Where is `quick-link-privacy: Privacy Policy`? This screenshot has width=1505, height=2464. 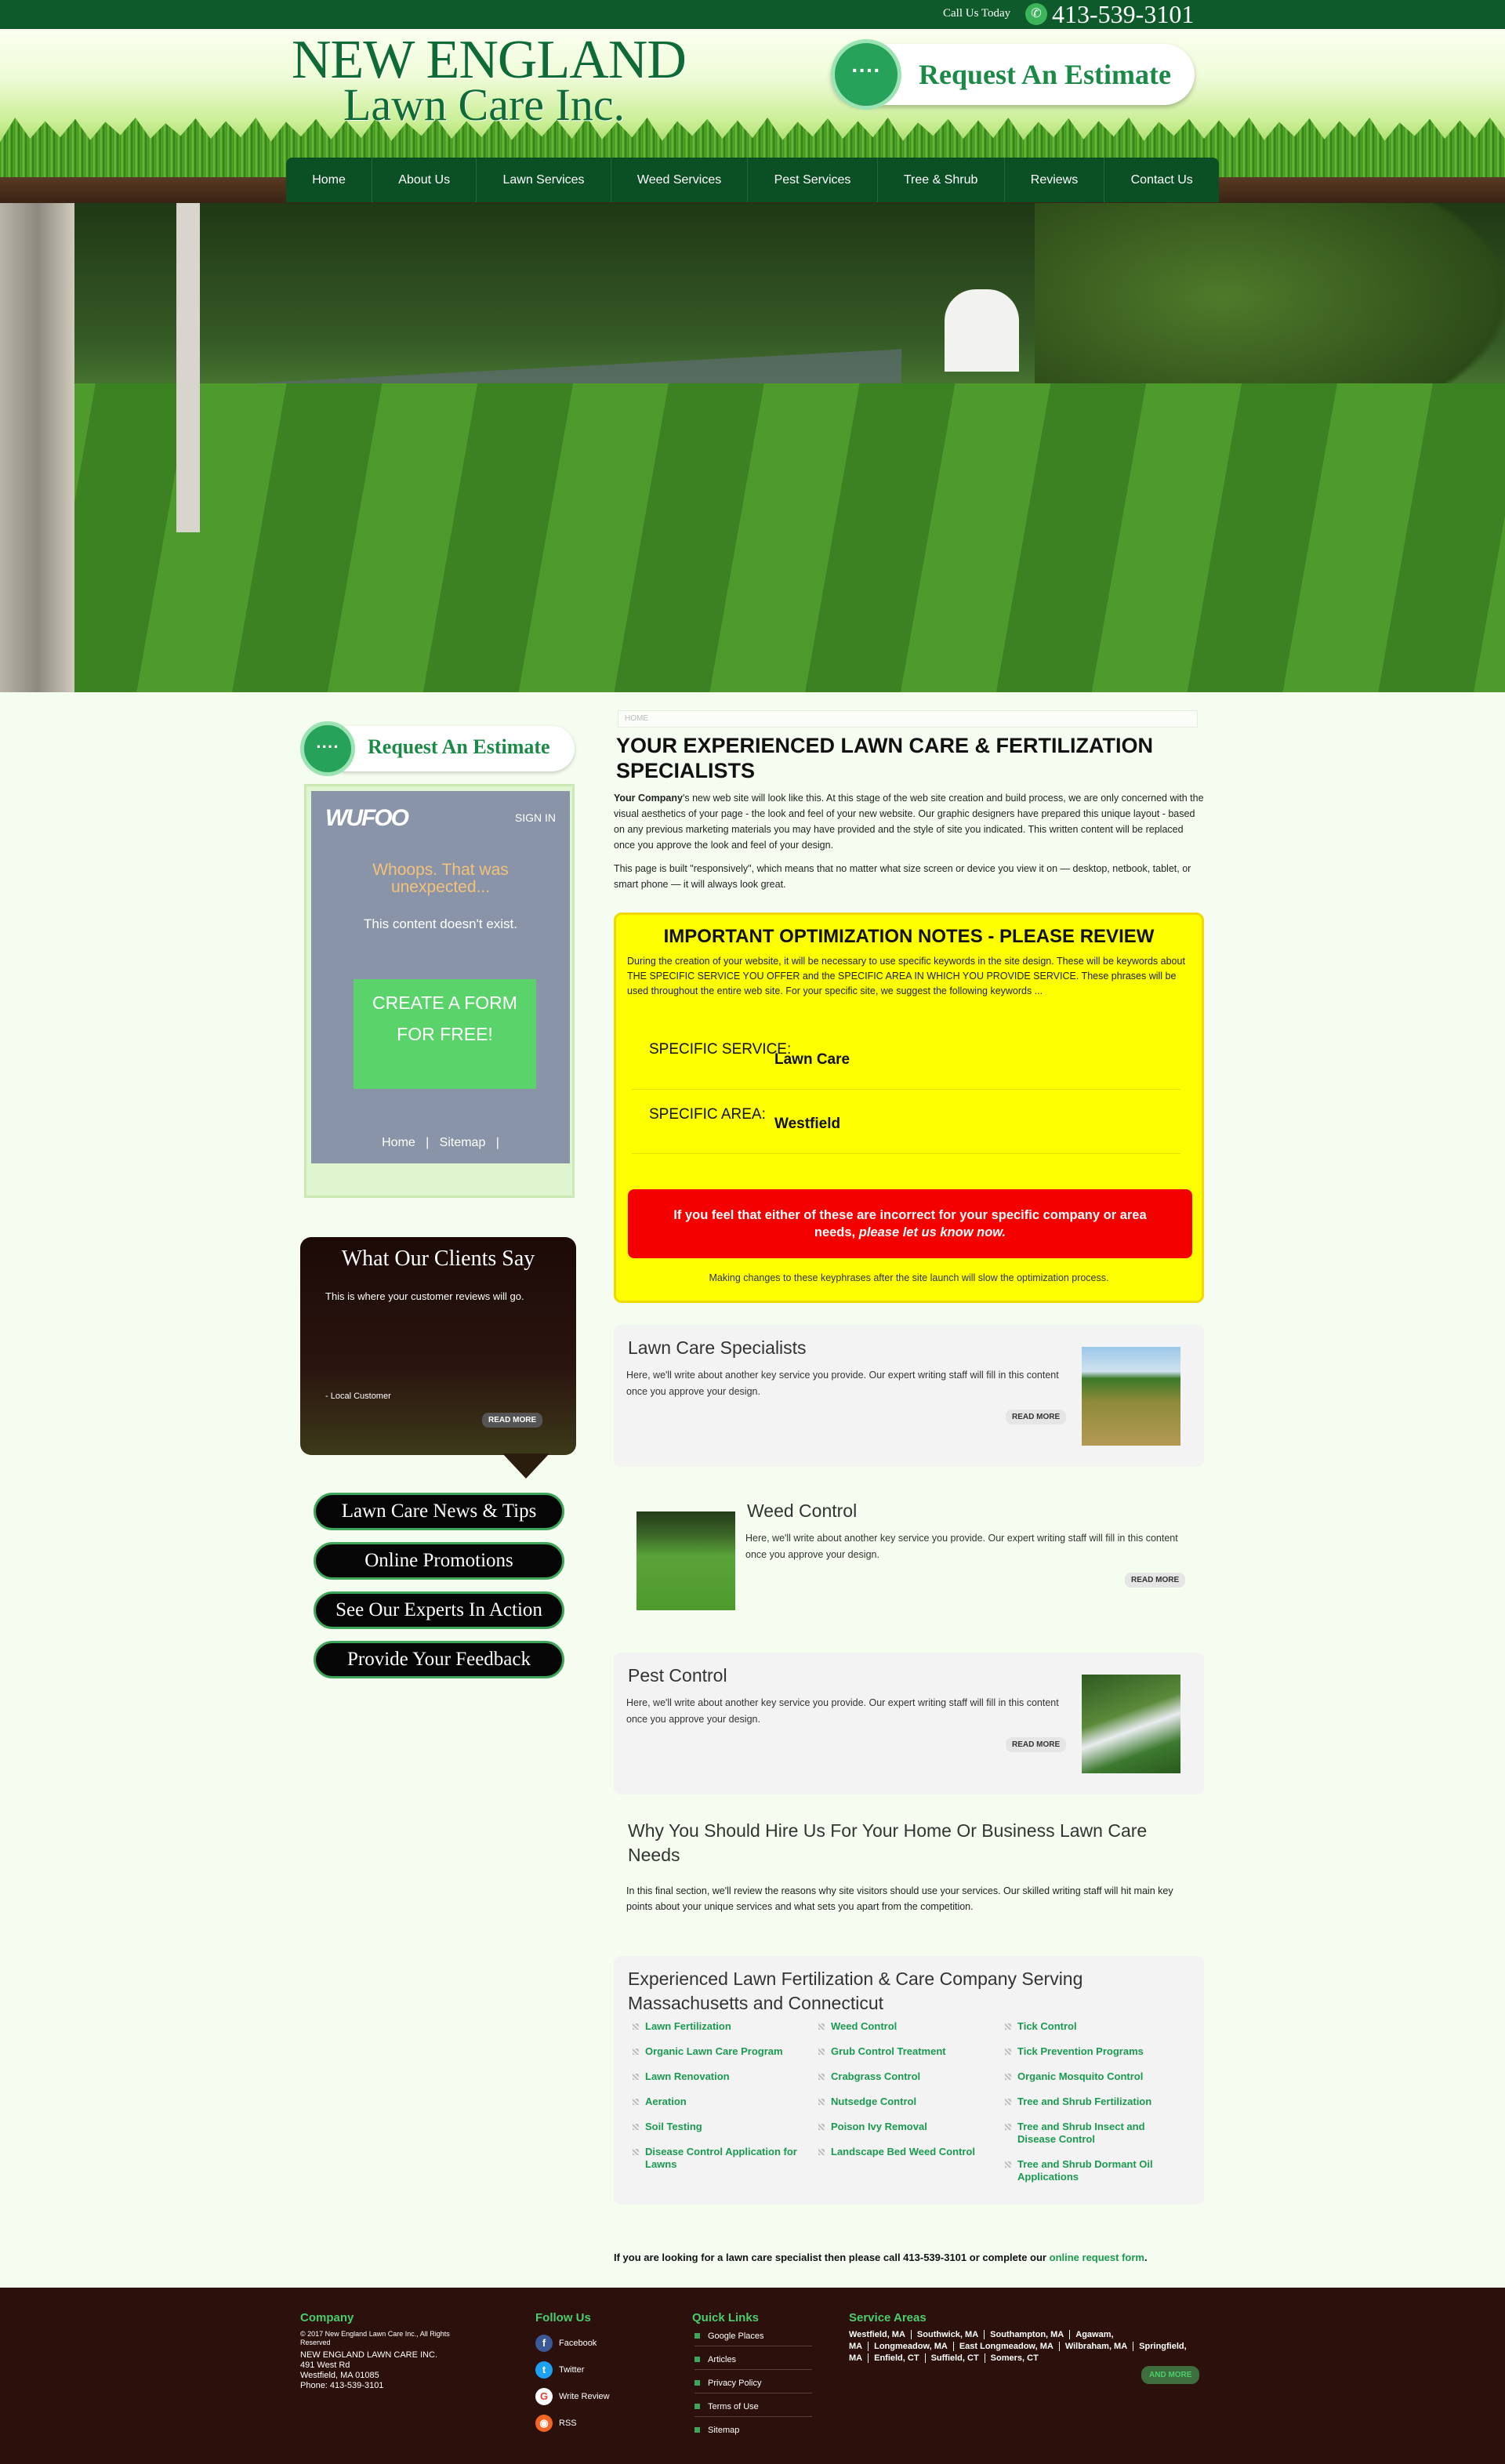 quick-link-privacy: Privacy Policy is located at coordinates (753, 2386).